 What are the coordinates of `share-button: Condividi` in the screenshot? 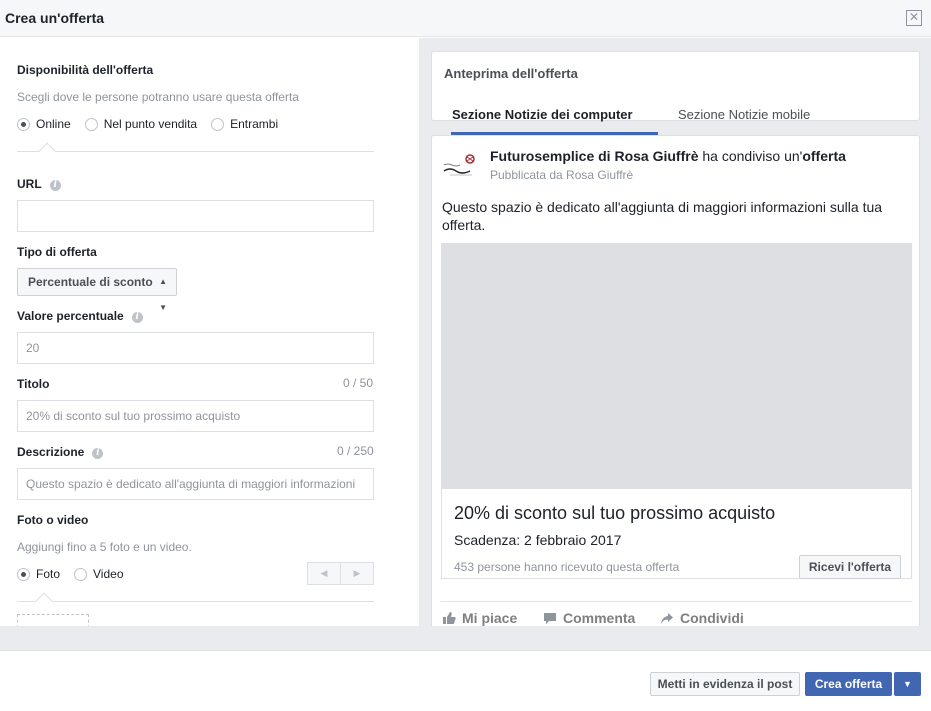 It's located at (702, 618).